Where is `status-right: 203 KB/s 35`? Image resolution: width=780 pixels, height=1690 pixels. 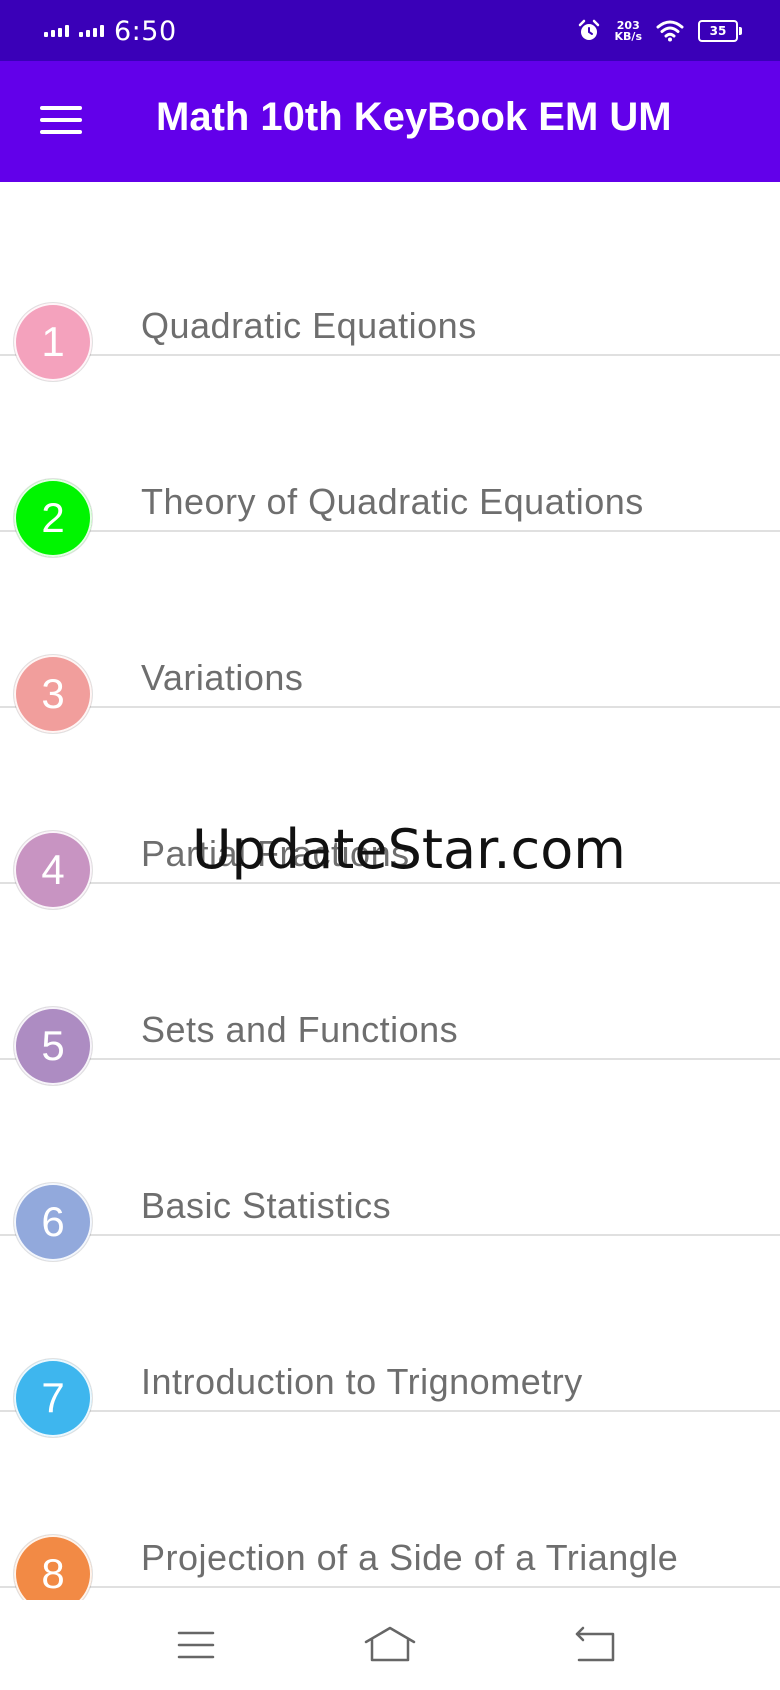 status-right: 203 KB/s 35 is located at coordinates (659, 31).